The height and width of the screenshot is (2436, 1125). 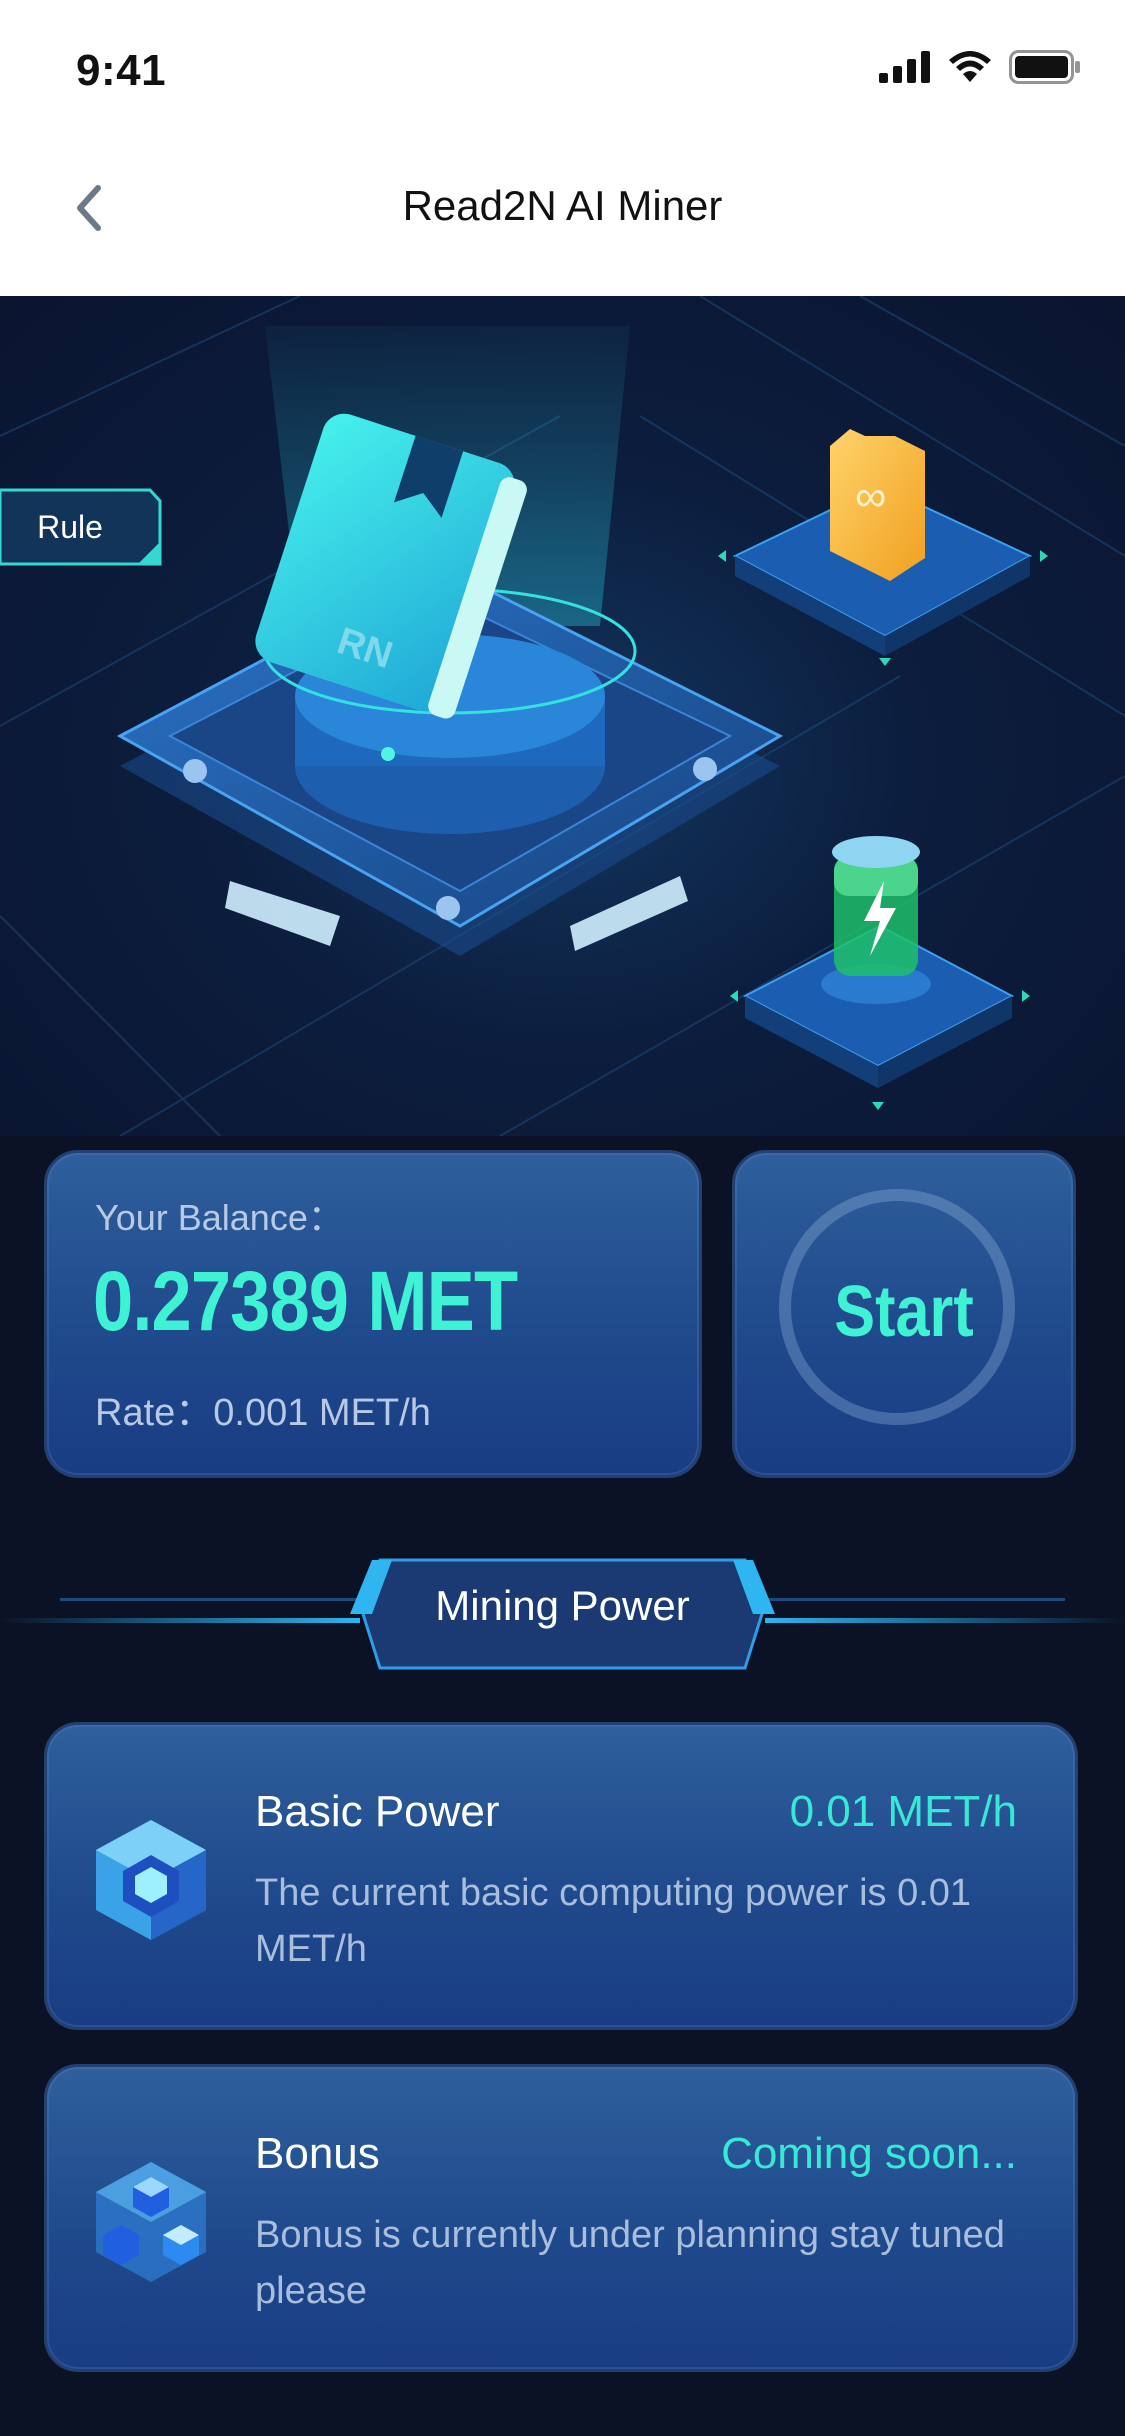 I want to click on header: 9:41 Read2N AI Miner, so click(x=562, y=148).